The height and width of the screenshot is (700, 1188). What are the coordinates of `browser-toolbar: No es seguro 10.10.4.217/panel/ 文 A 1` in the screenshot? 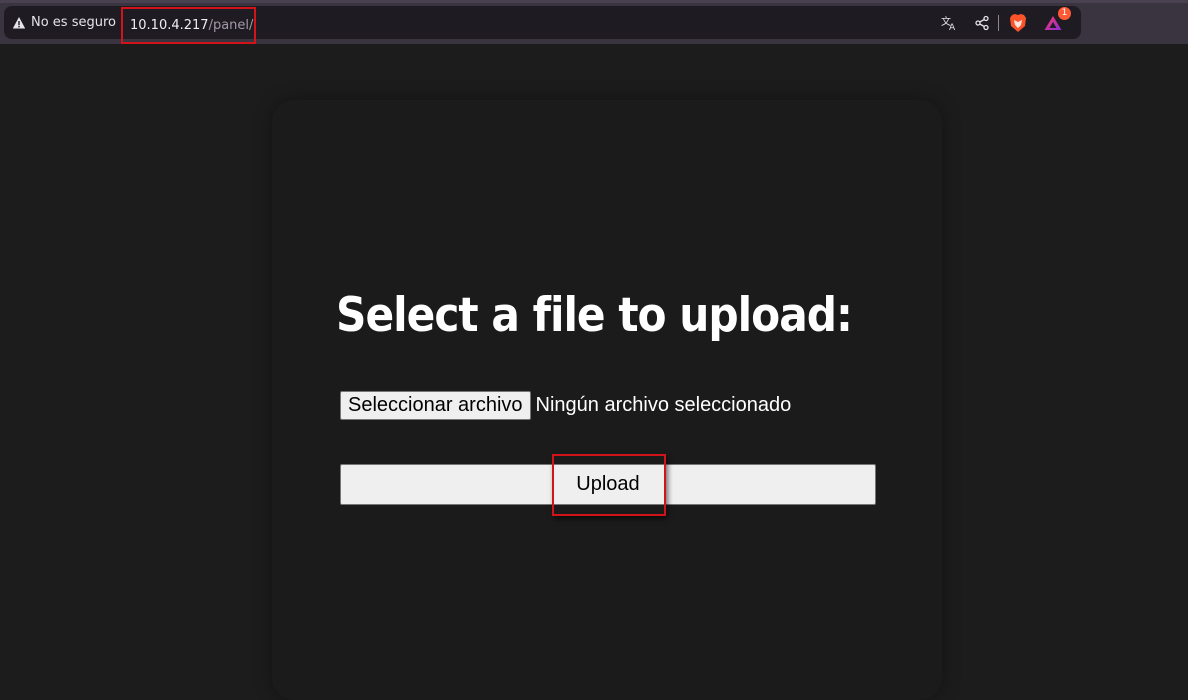 It's located at (594, 22).